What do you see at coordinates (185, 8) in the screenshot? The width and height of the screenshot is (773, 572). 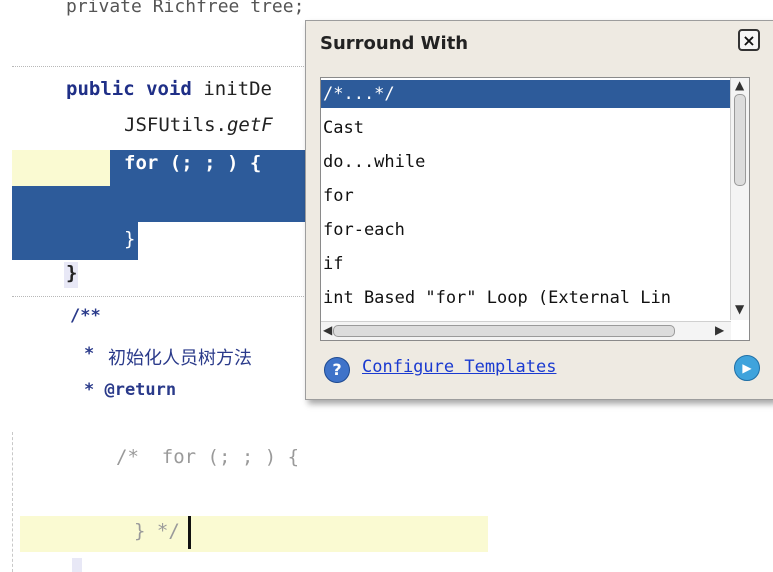 I see `code-line-private: private Richfree tree;` at bounding box center [185, 8].